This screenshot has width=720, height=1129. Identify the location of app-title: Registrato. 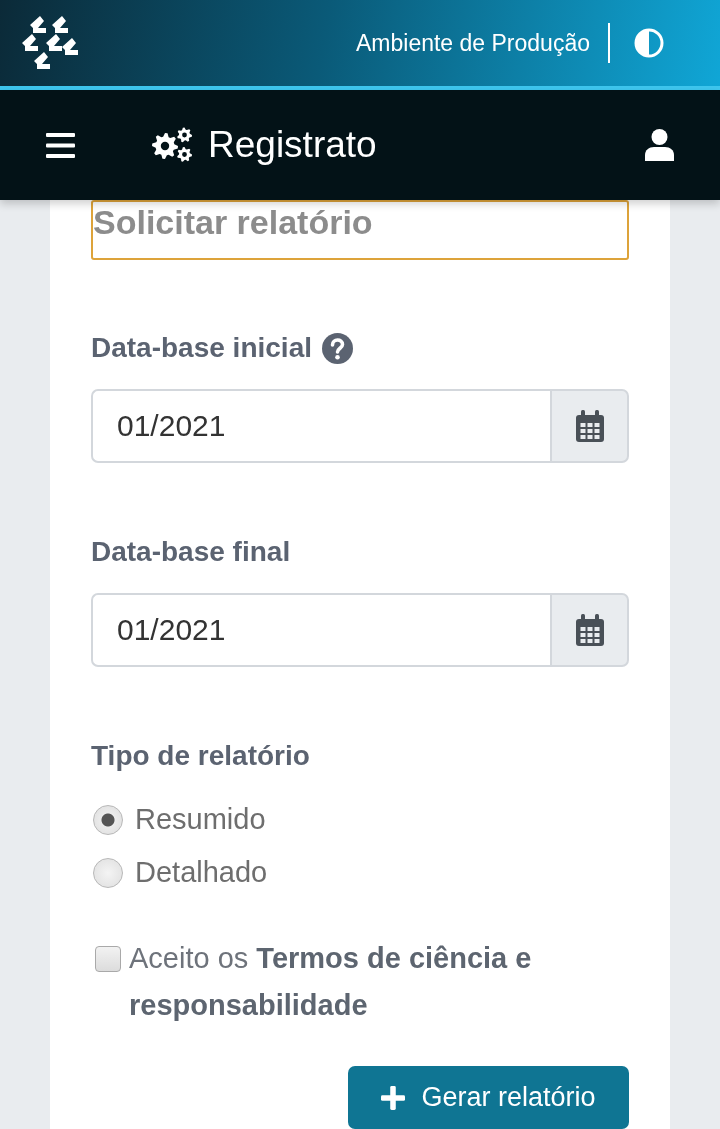
(292, 145).